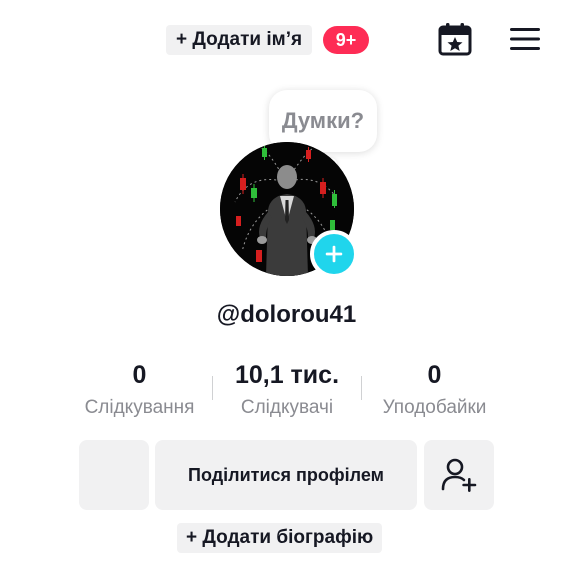 The height and width of the screenshot is (566, 573). I want to click on stat-likes-value: 0, so click(434, 375).